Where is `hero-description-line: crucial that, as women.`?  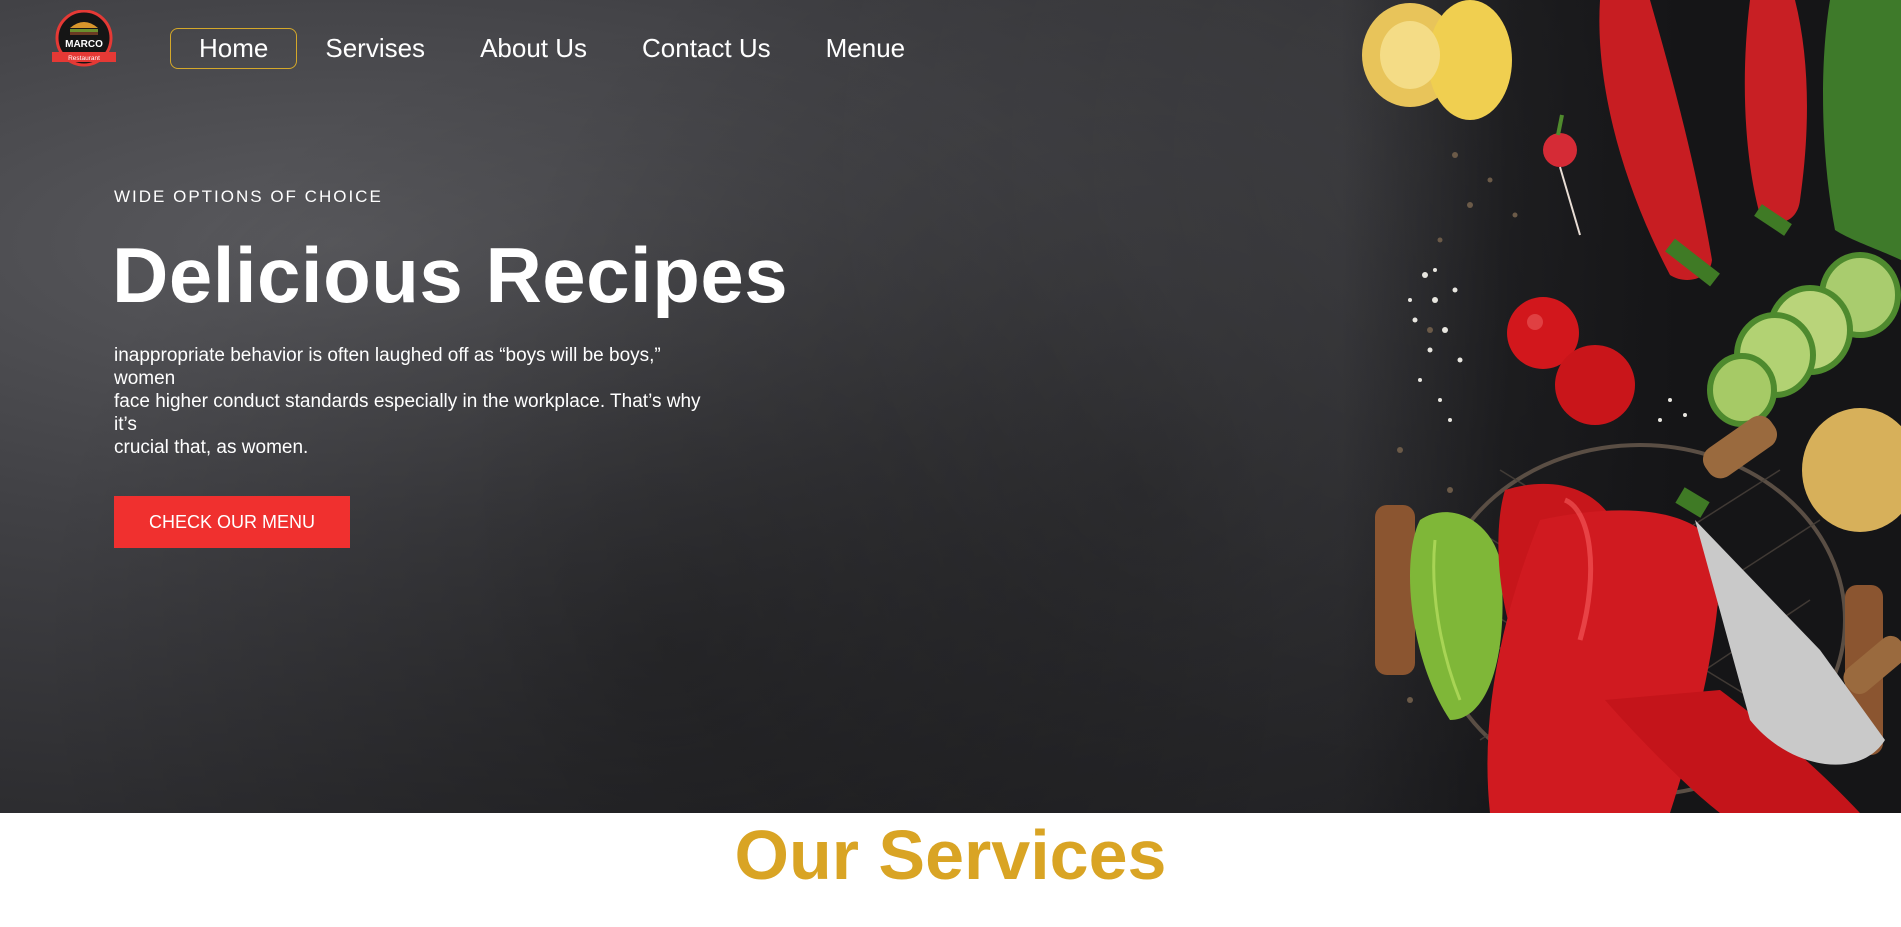
hero-description-line: crucial that, as women. is located at coordinates (211, 447).